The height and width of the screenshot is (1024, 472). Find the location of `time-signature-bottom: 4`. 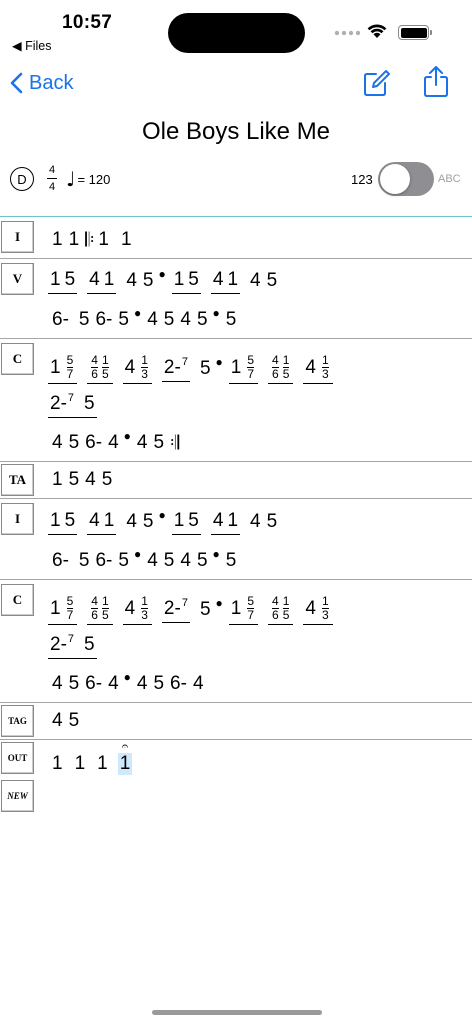

time-signature-bottom: 4 is located at coordinates (52, 187).